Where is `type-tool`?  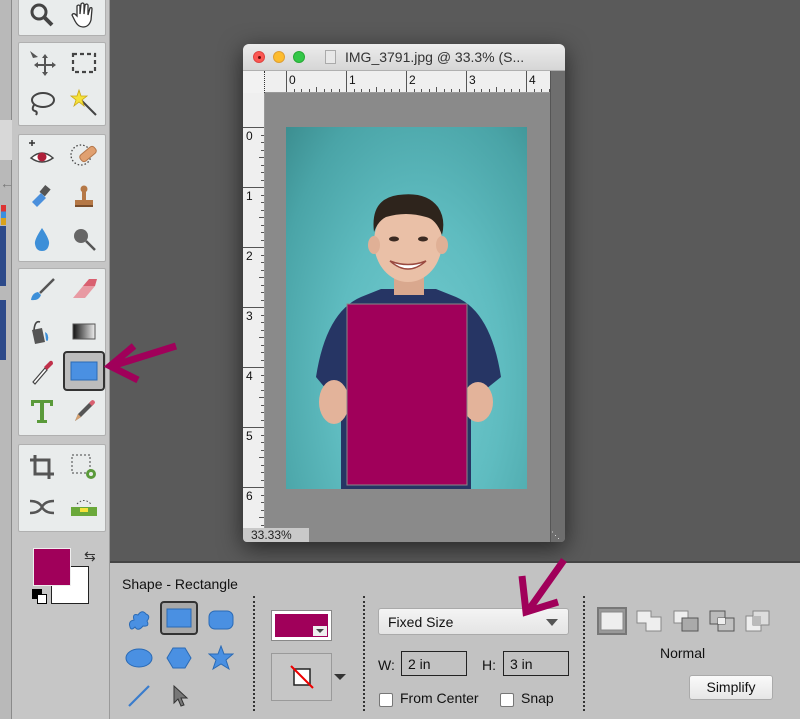 type-tool is located at coordinates (42, 411).